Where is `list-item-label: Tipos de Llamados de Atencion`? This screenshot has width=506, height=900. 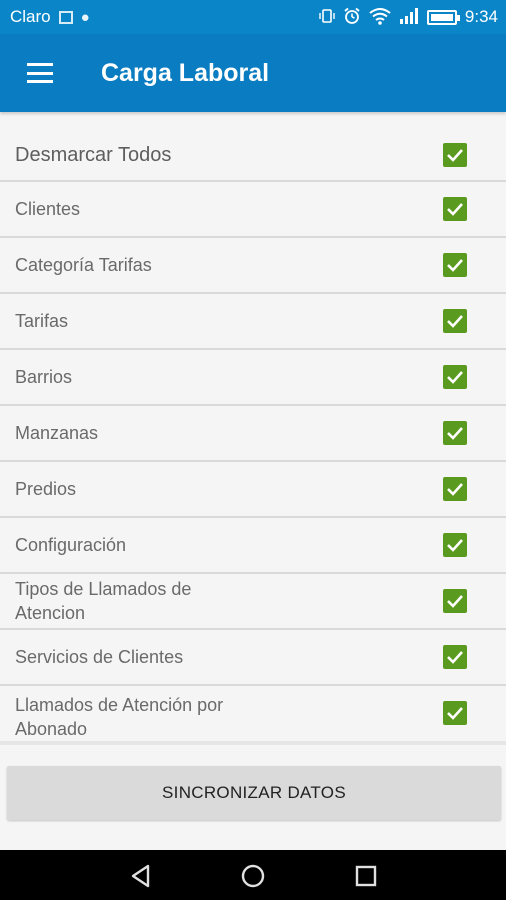
list-item-label: Tipos de Llamados de Atencion is located at coordinates (103, 601).